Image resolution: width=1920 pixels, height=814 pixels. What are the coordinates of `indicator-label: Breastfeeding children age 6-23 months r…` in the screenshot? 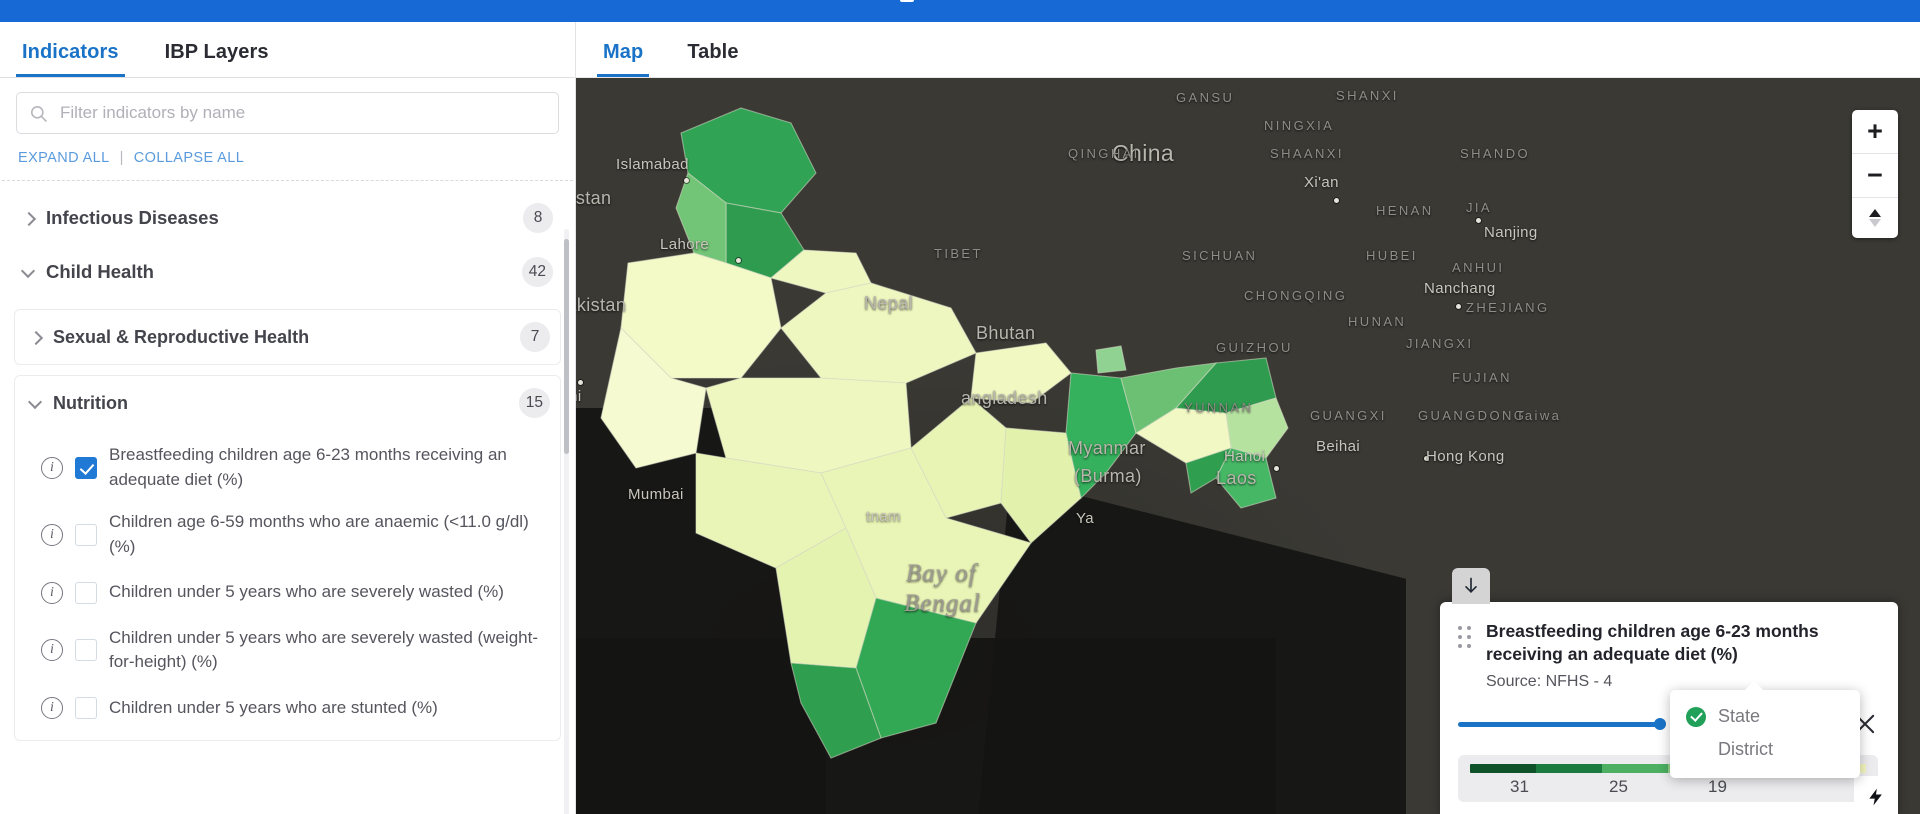 It's located at (308, 467).